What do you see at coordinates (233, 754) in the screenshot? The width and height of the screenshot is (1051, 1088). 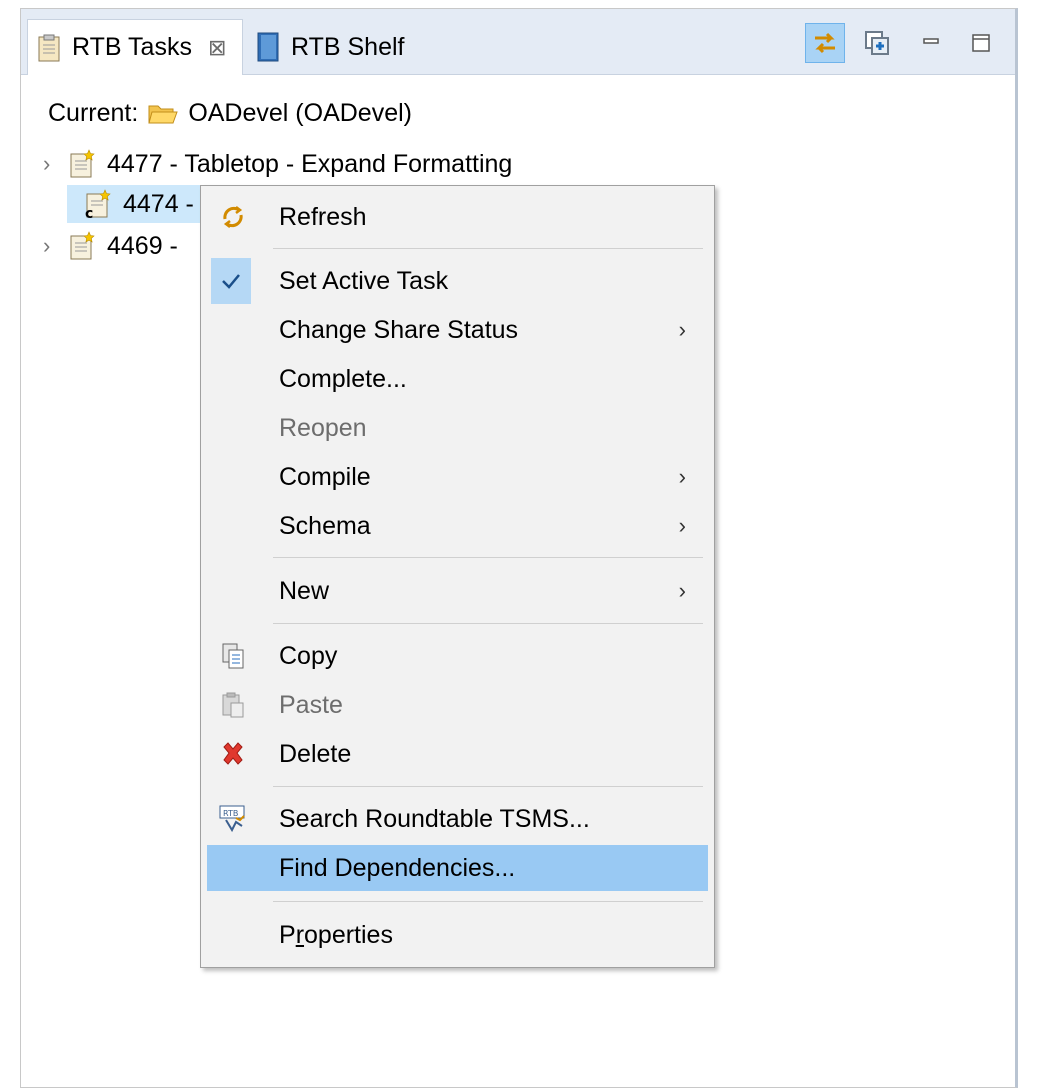 I see `delete-icon` at bounding box center [233, 754].